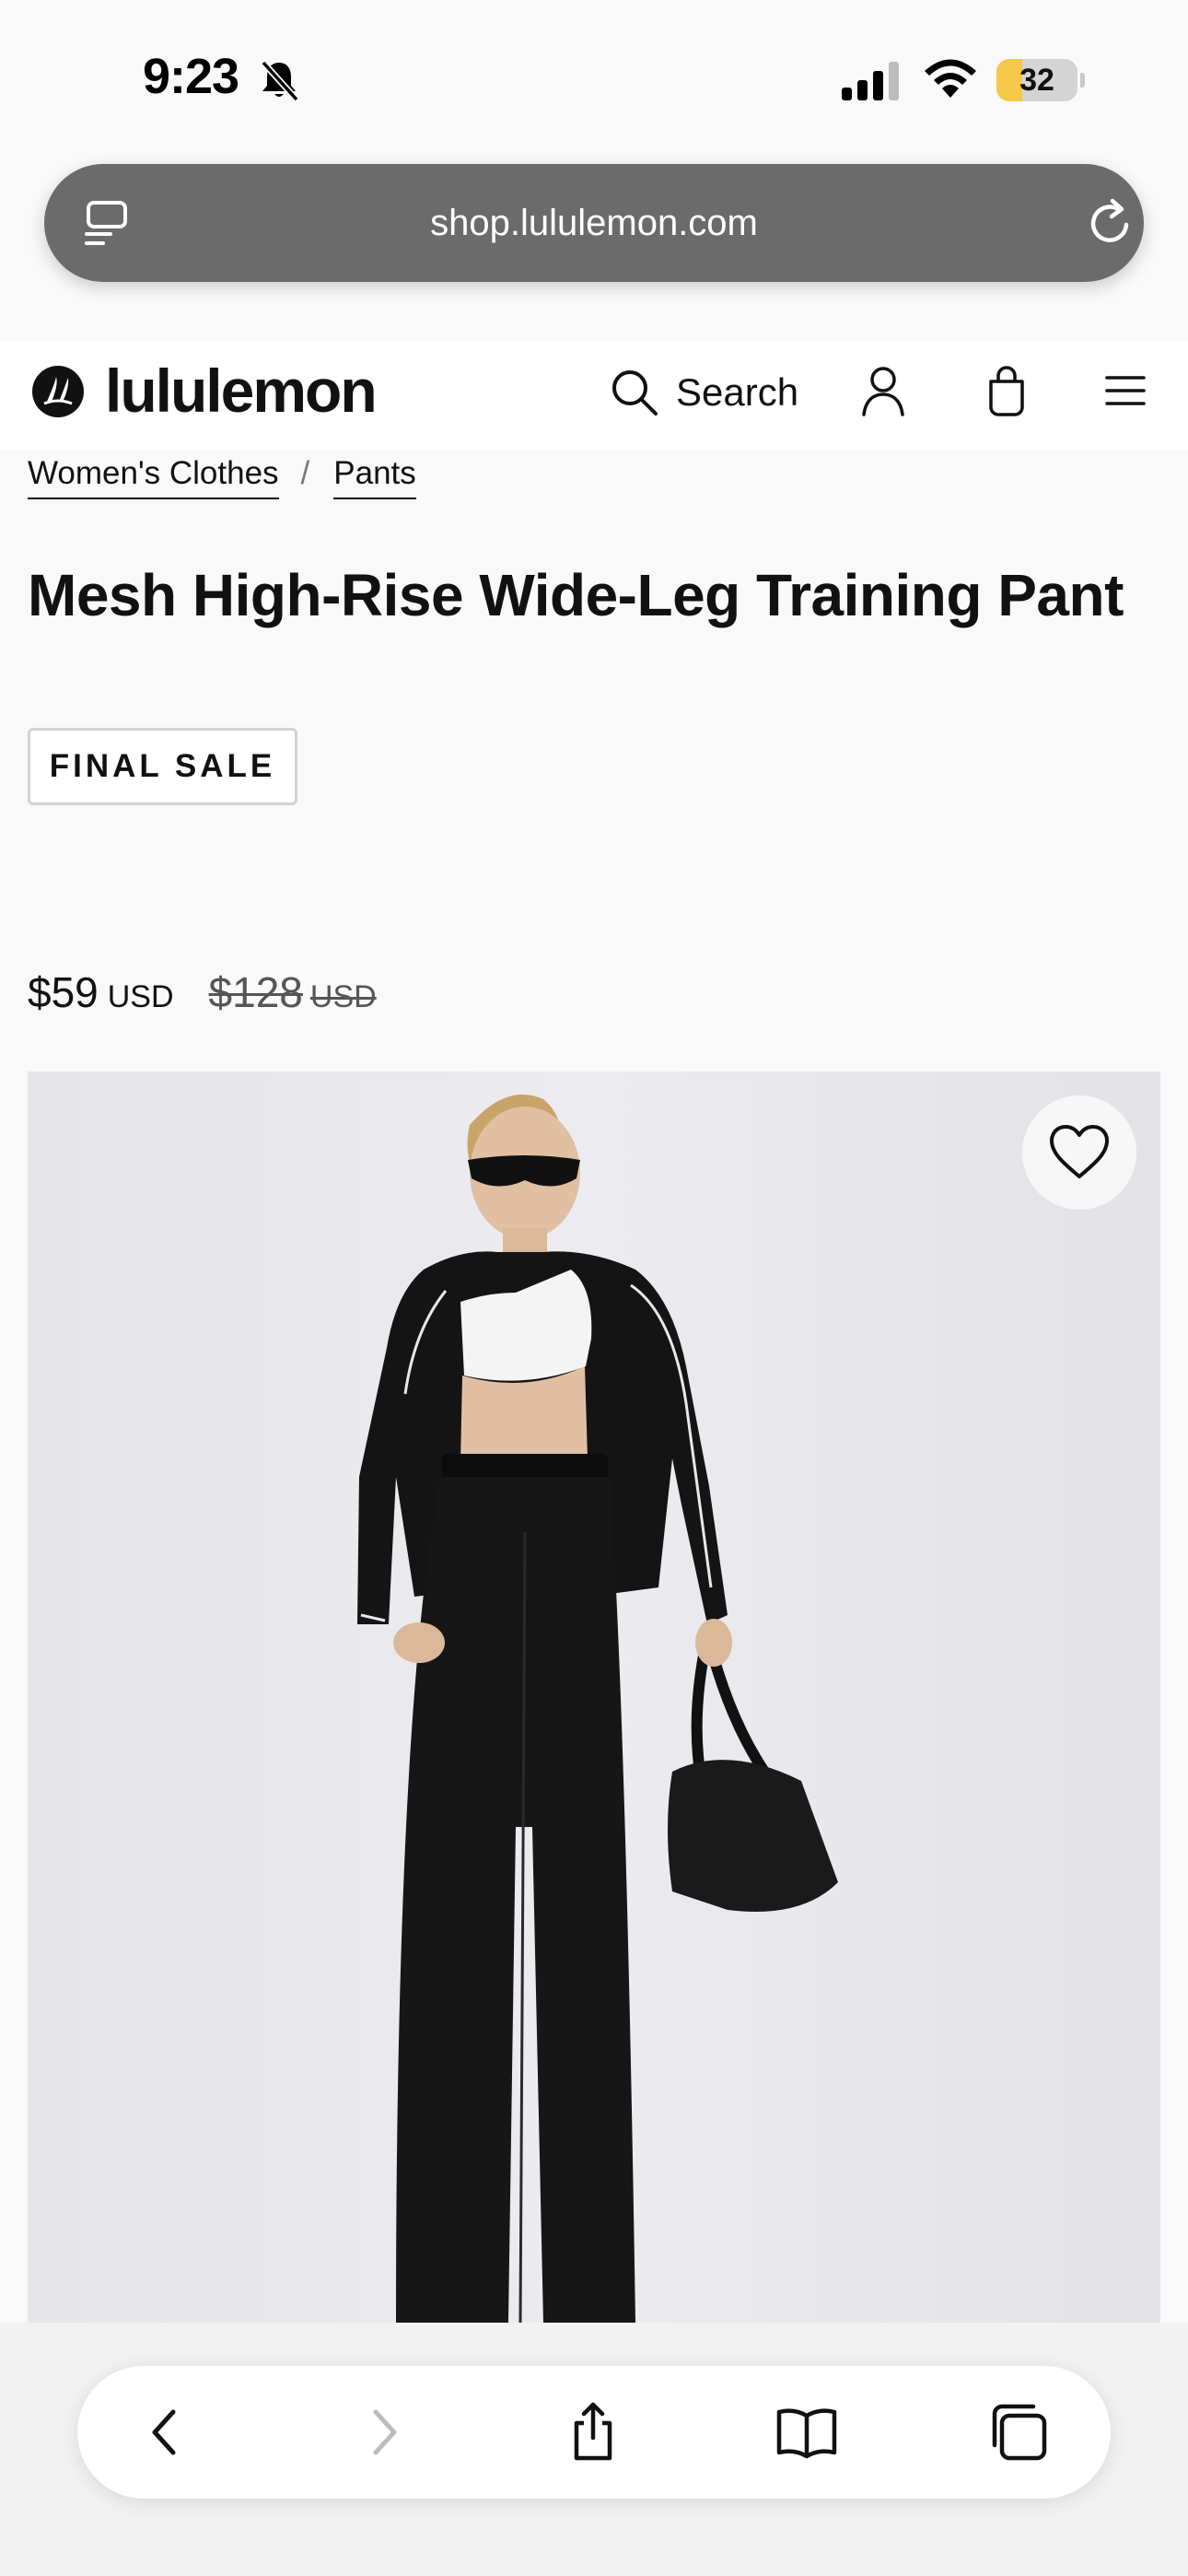 This screenshot has height=2576, width=1188. Describe the element at coordinates (374, 477) in the screenshot. I see `breadcrumb-pants: Pants` at that location.